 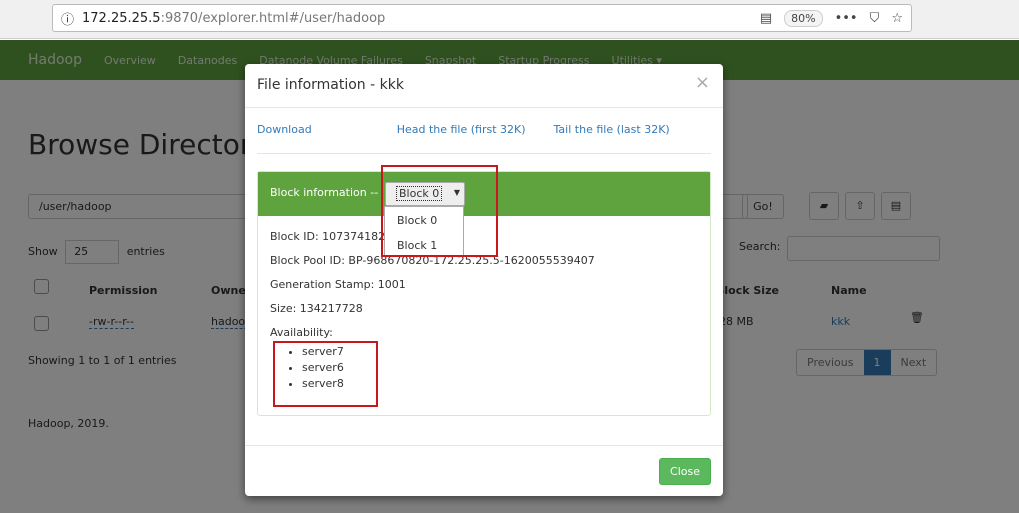 What do you see at coordinates (484, 445) in the screenshot?
I see `modal-footer` at bounding box center [484, 445].